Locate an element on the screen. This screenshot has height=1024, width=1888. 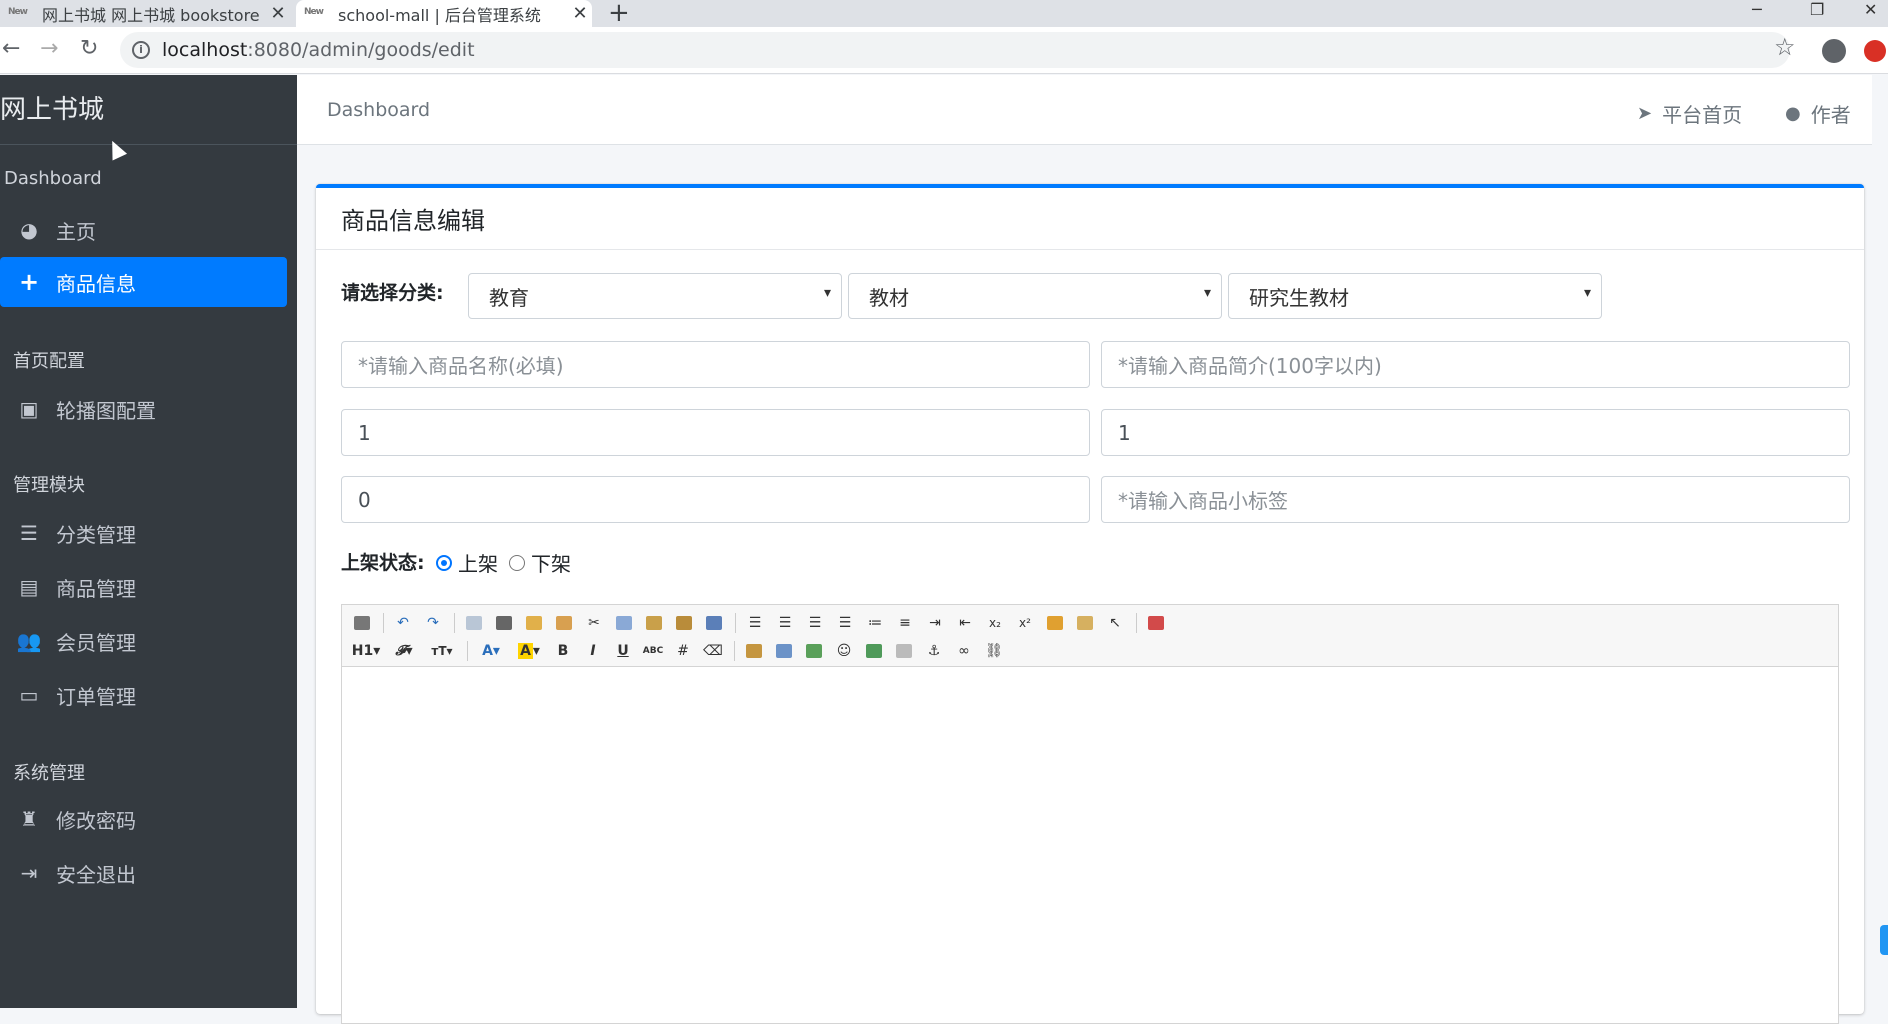
sidebar-item-label: 修改密码 is located at coordinates (96, 820).